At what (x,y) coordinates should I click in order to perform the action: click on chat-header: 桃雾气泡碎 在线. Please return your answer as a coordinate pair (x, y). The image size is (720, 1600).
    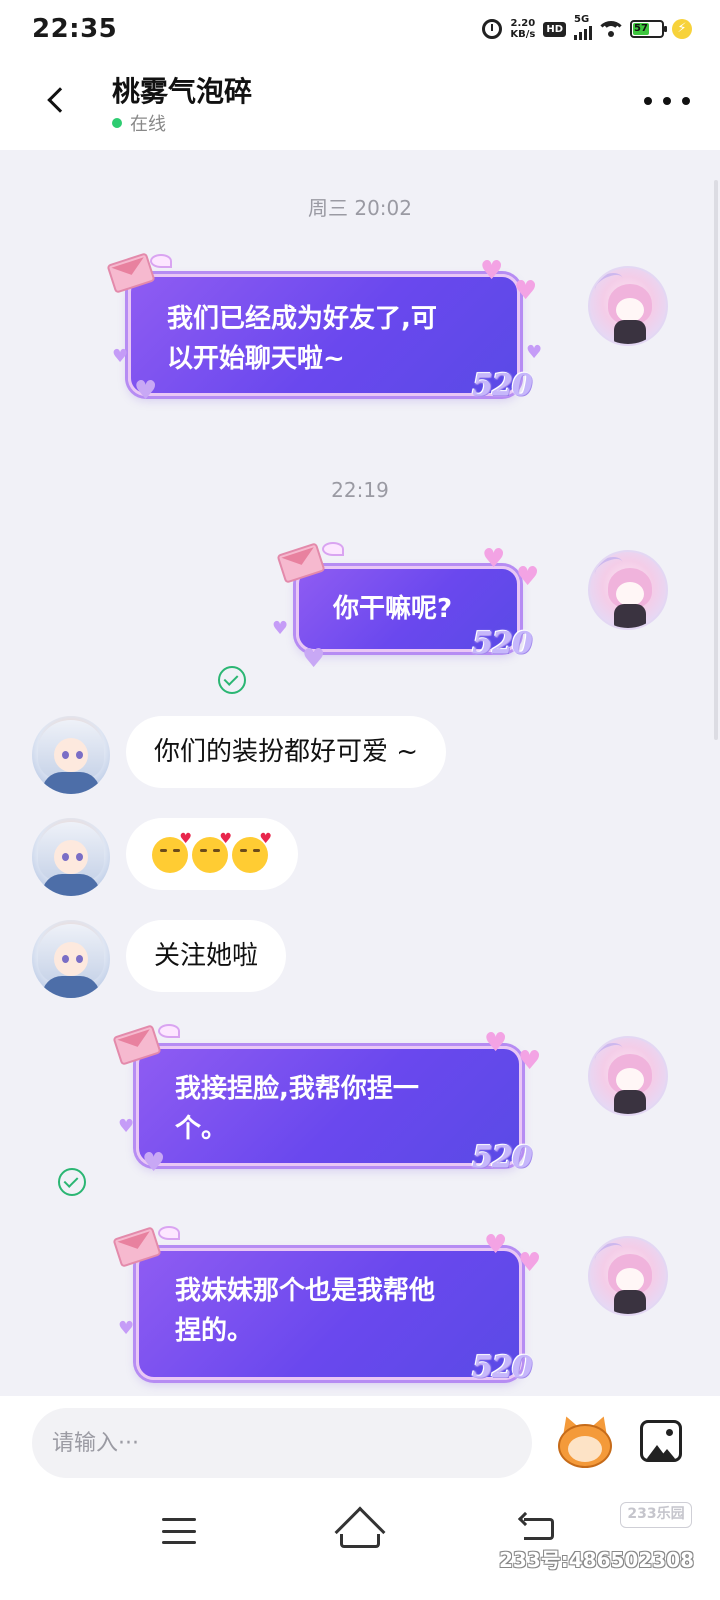
    Looking at the image, I should click on (360, 104).